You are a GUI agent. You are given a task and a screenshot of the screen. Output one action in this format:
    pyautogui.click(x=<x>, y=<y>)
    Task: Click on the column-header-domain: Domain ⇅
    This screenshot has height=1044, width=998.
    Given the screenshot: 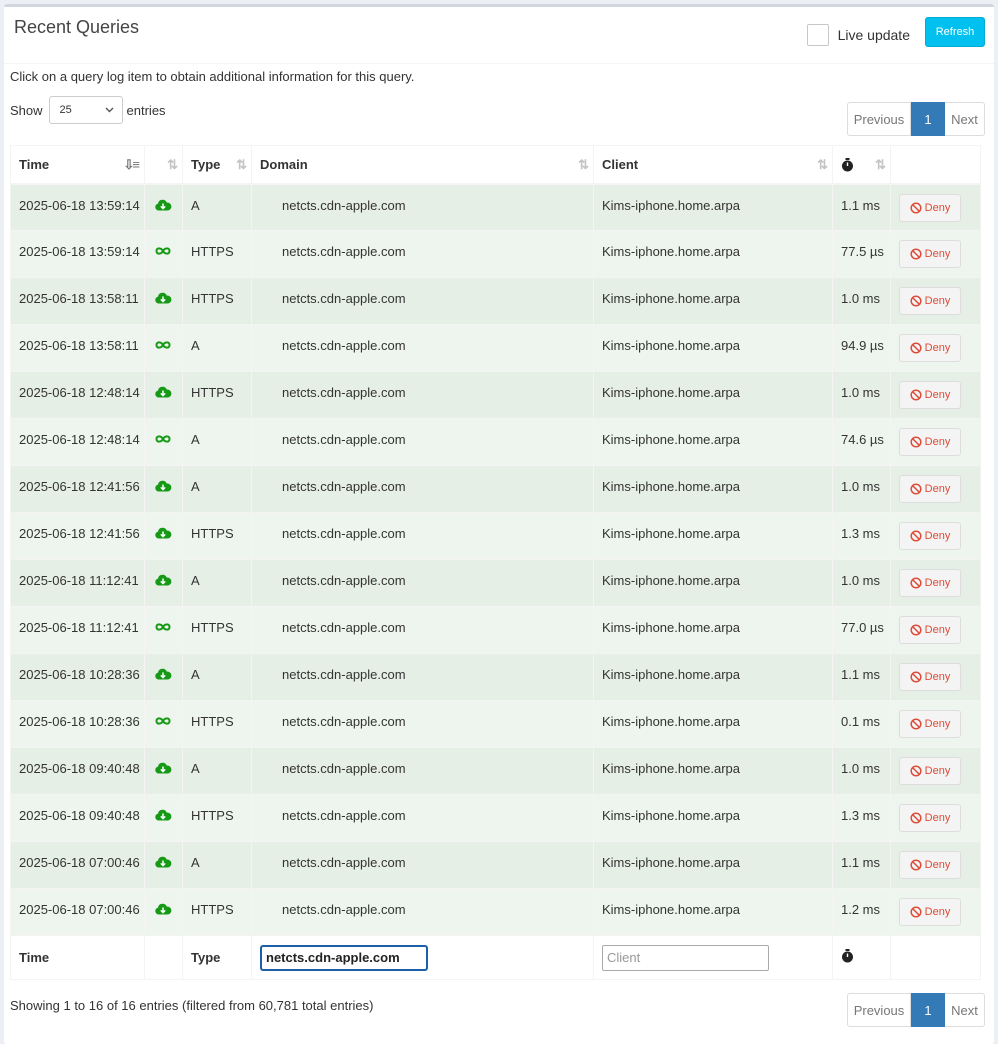 What is the action you would take?
    pyautogui.click(x=422, y=165)
    